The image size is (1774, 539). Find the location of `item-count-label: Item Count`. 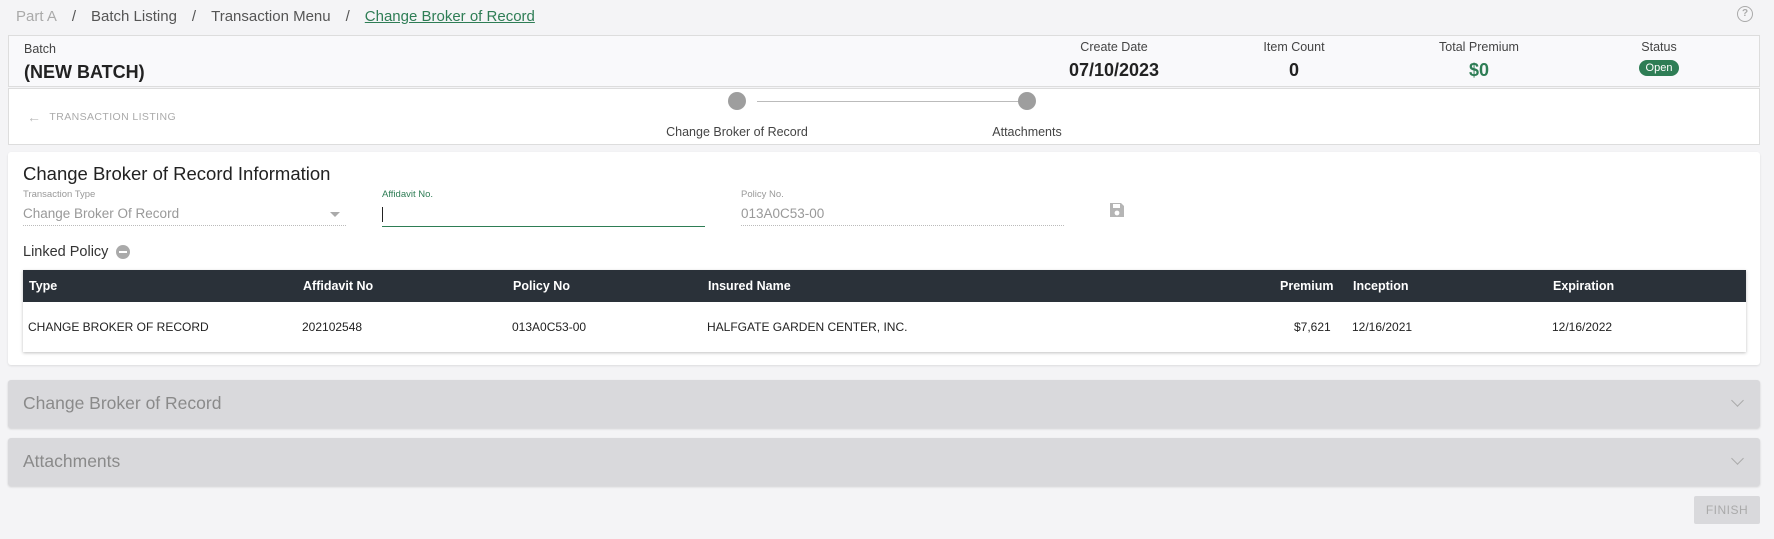

item-count-label: Item Count is located at coordinates (1294, 47).